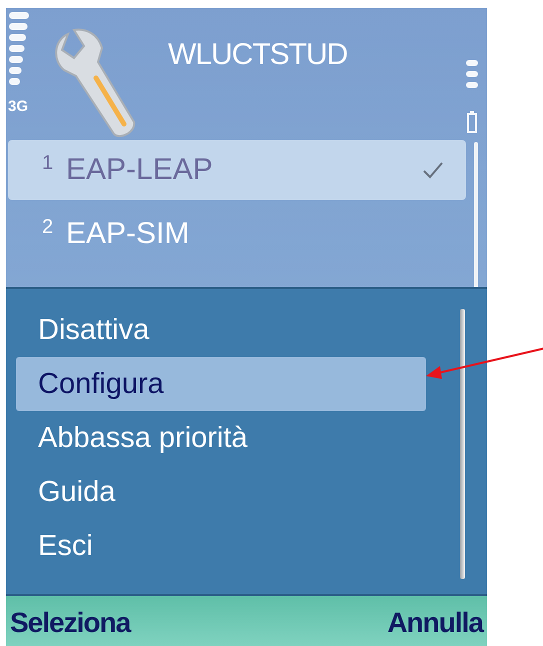 The width and height of the screenshot is (543, 646). I want to click on menu-item: Abbassa priorità, so click(221, 438).